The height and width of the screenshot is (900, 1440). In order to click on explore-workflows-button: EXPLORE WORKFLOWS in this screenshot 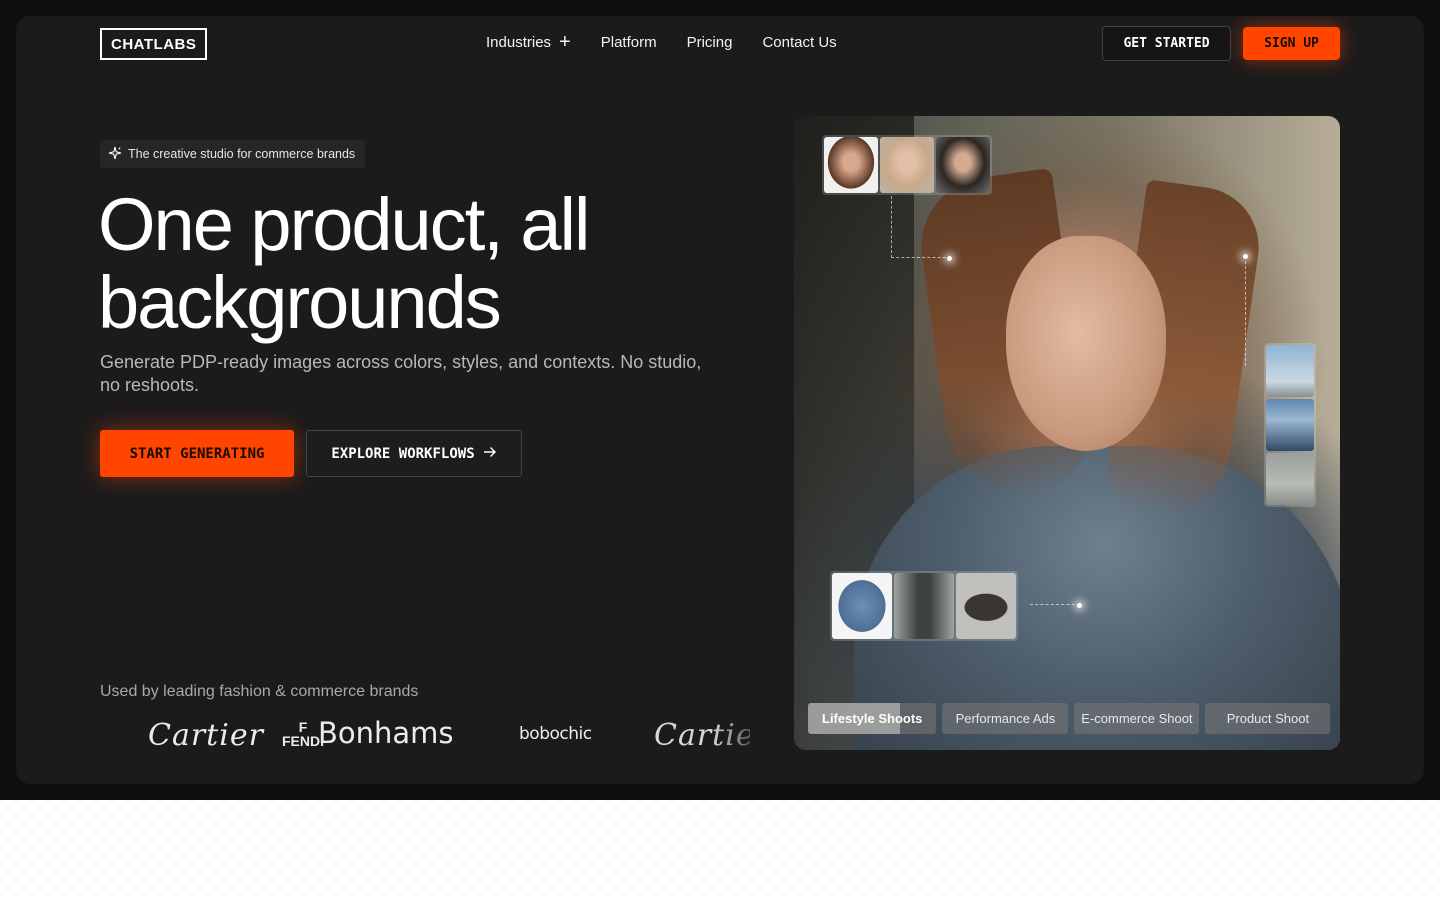, I will do `click(414, 453)`.